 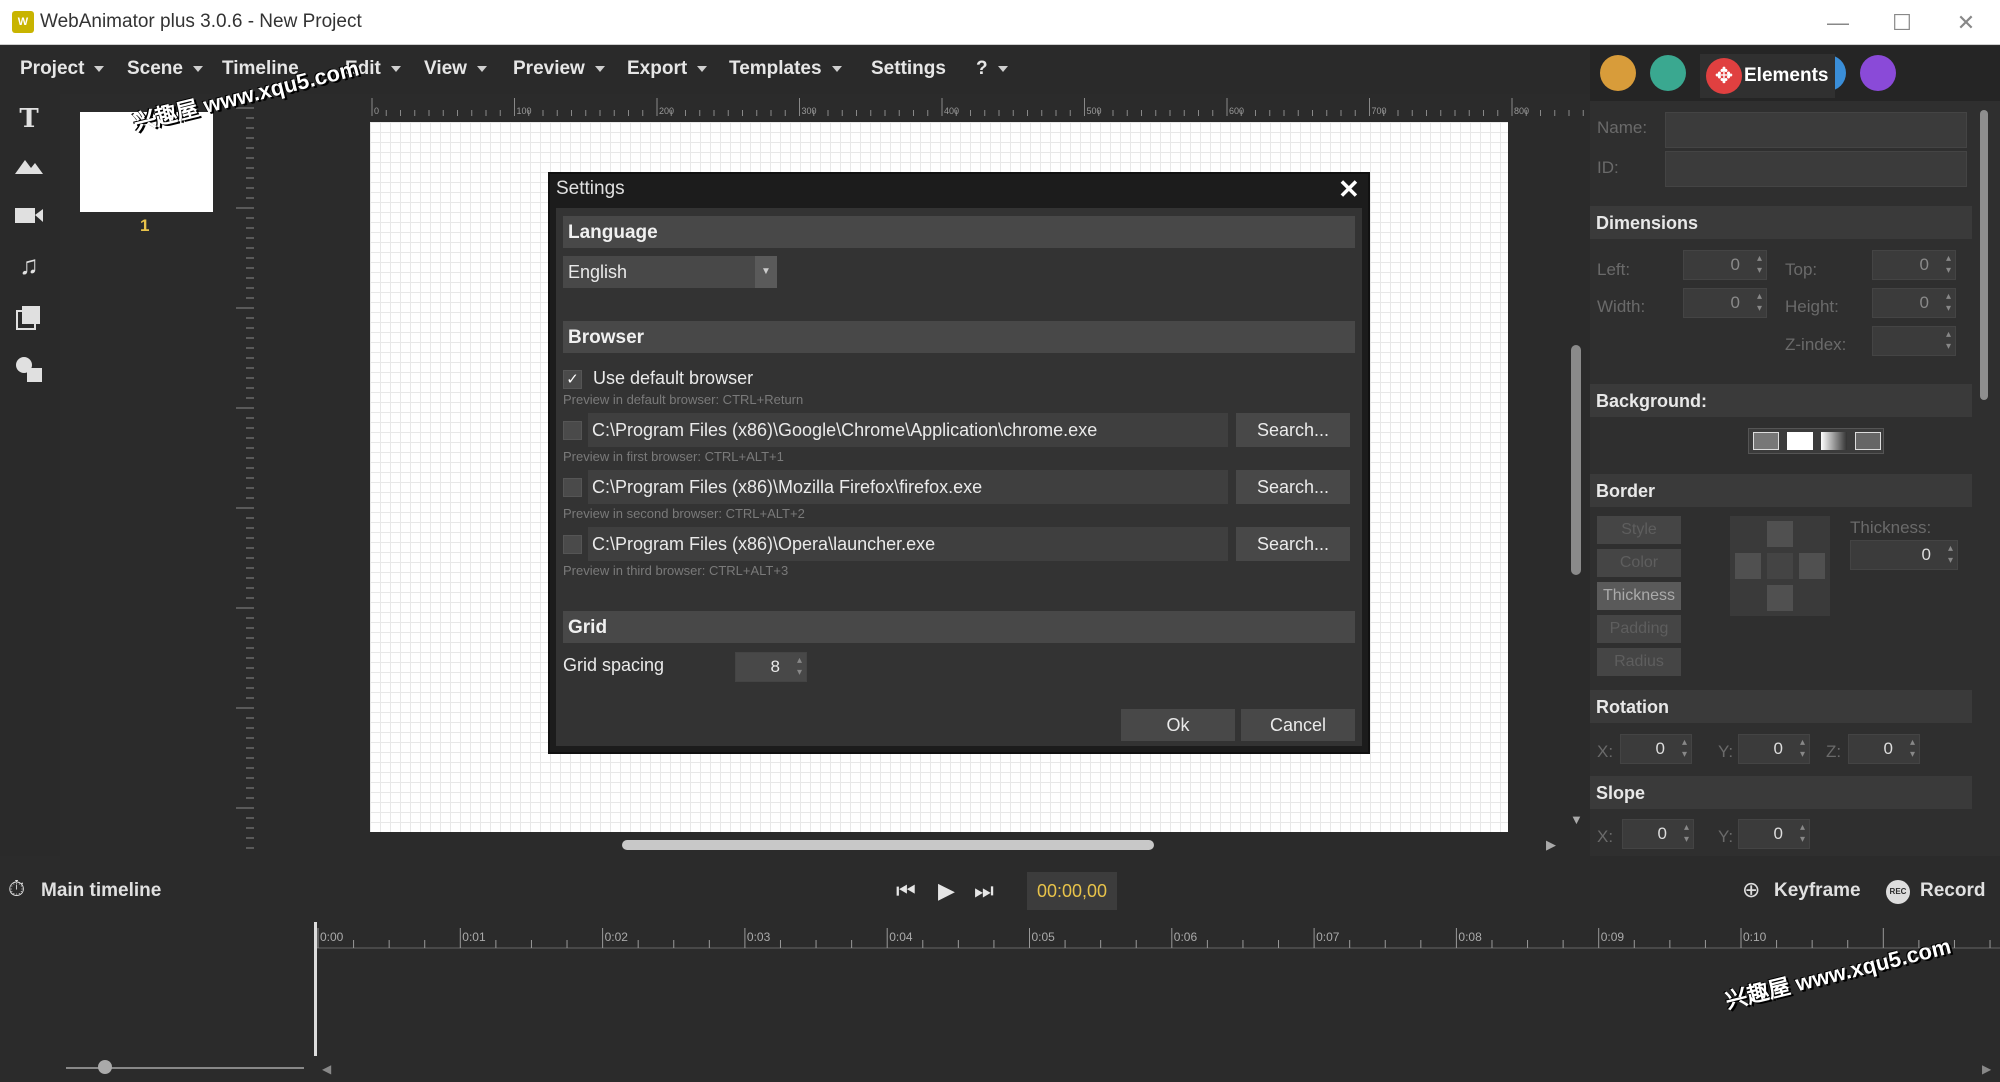 What do you see at coordinates (1884, 749) in the screenshot?
I see `rotation-z-stepper: 0` at bounding box center [1884, 749].